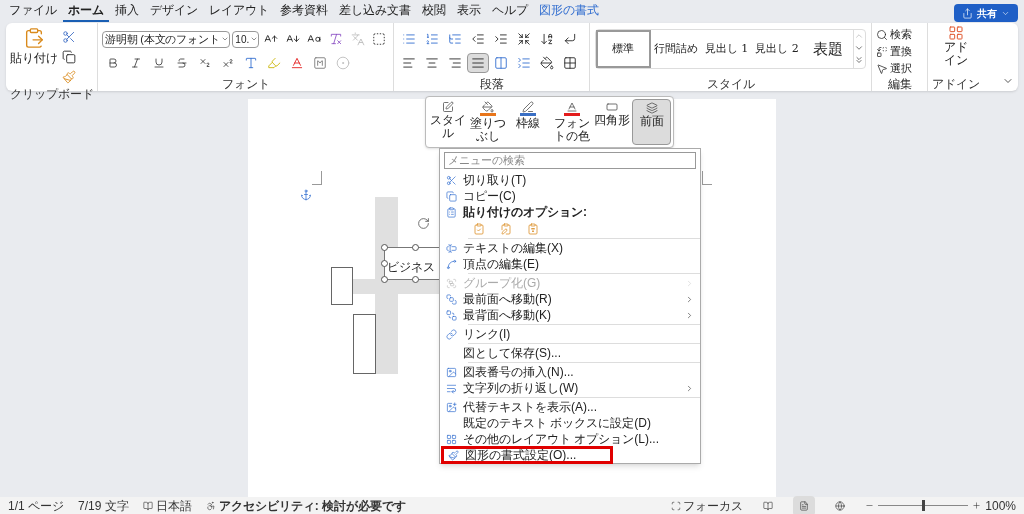 Image resolution: width=1024 pixels, height=514 pixels. Describe the element at coordinates (899, 51) in the screenshot. I see `editing-button: 置換` at that location.